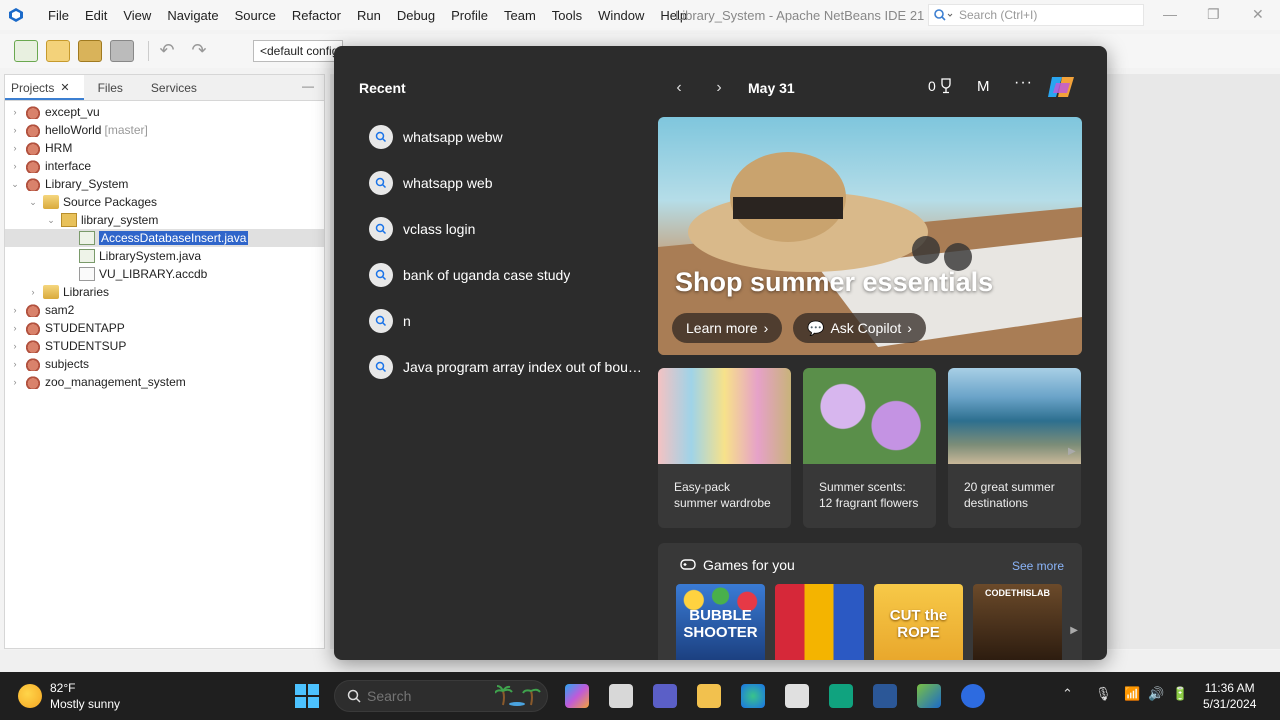  What do you see at coordinates (164, 310) in the screenshot?
I see `tree-node-sam2: › sam2` at bounding box center [164, 310].